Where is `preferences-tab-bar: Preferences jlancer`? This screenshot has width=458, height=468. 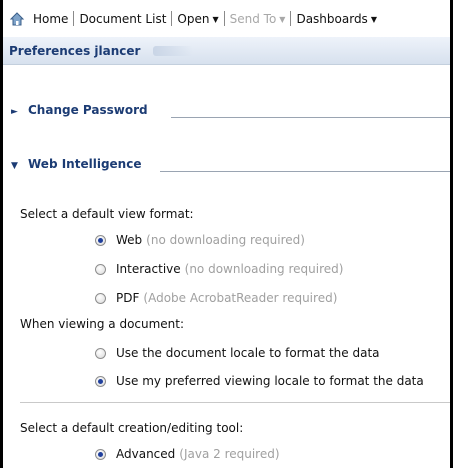 preferences-tab-bar: Preferences jlancer is located at coordinates (226, 51).